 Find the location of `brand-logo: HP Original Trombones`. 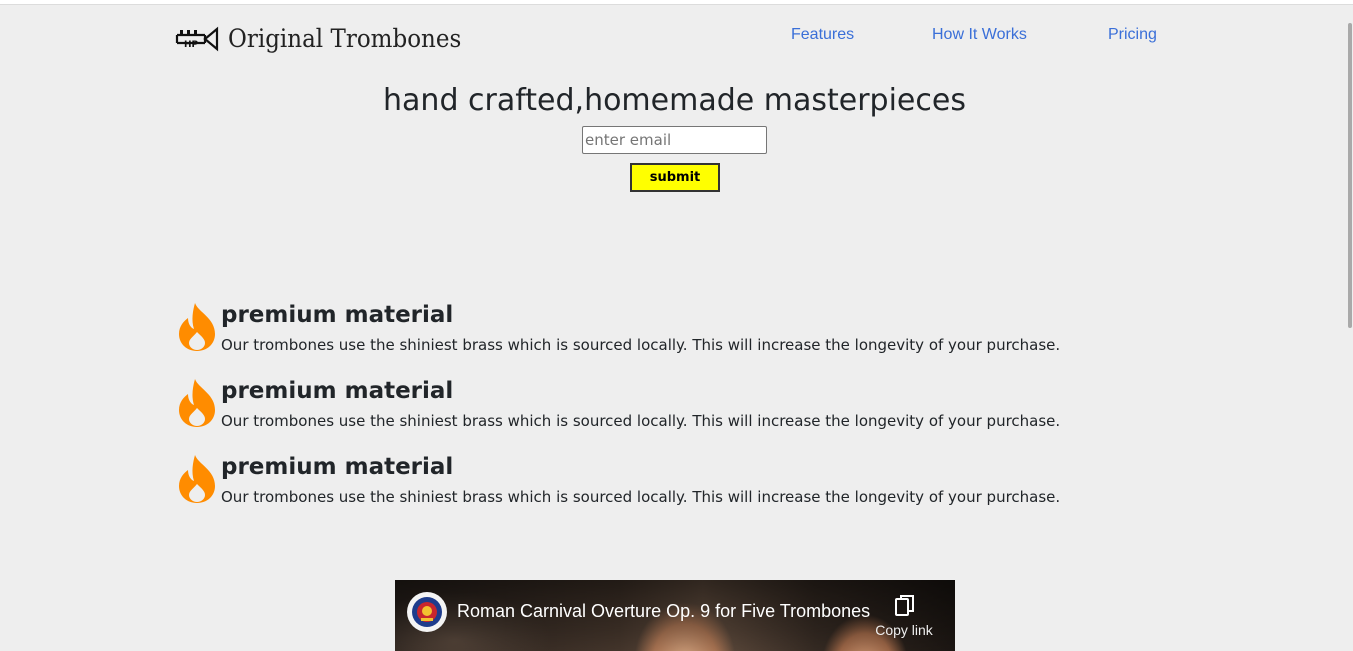

brand-logo: HP Original Trombones is located at coordinates (328, 38).